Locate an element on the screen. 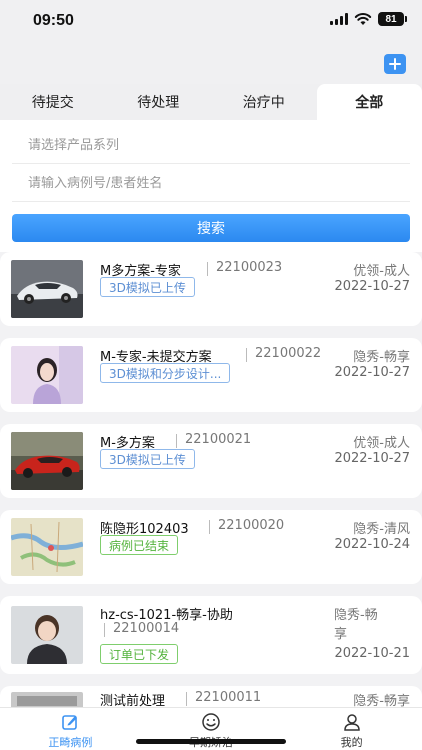 This screenshot has height=750, width=422. wifi-icon is located at coordinates (363, 19).